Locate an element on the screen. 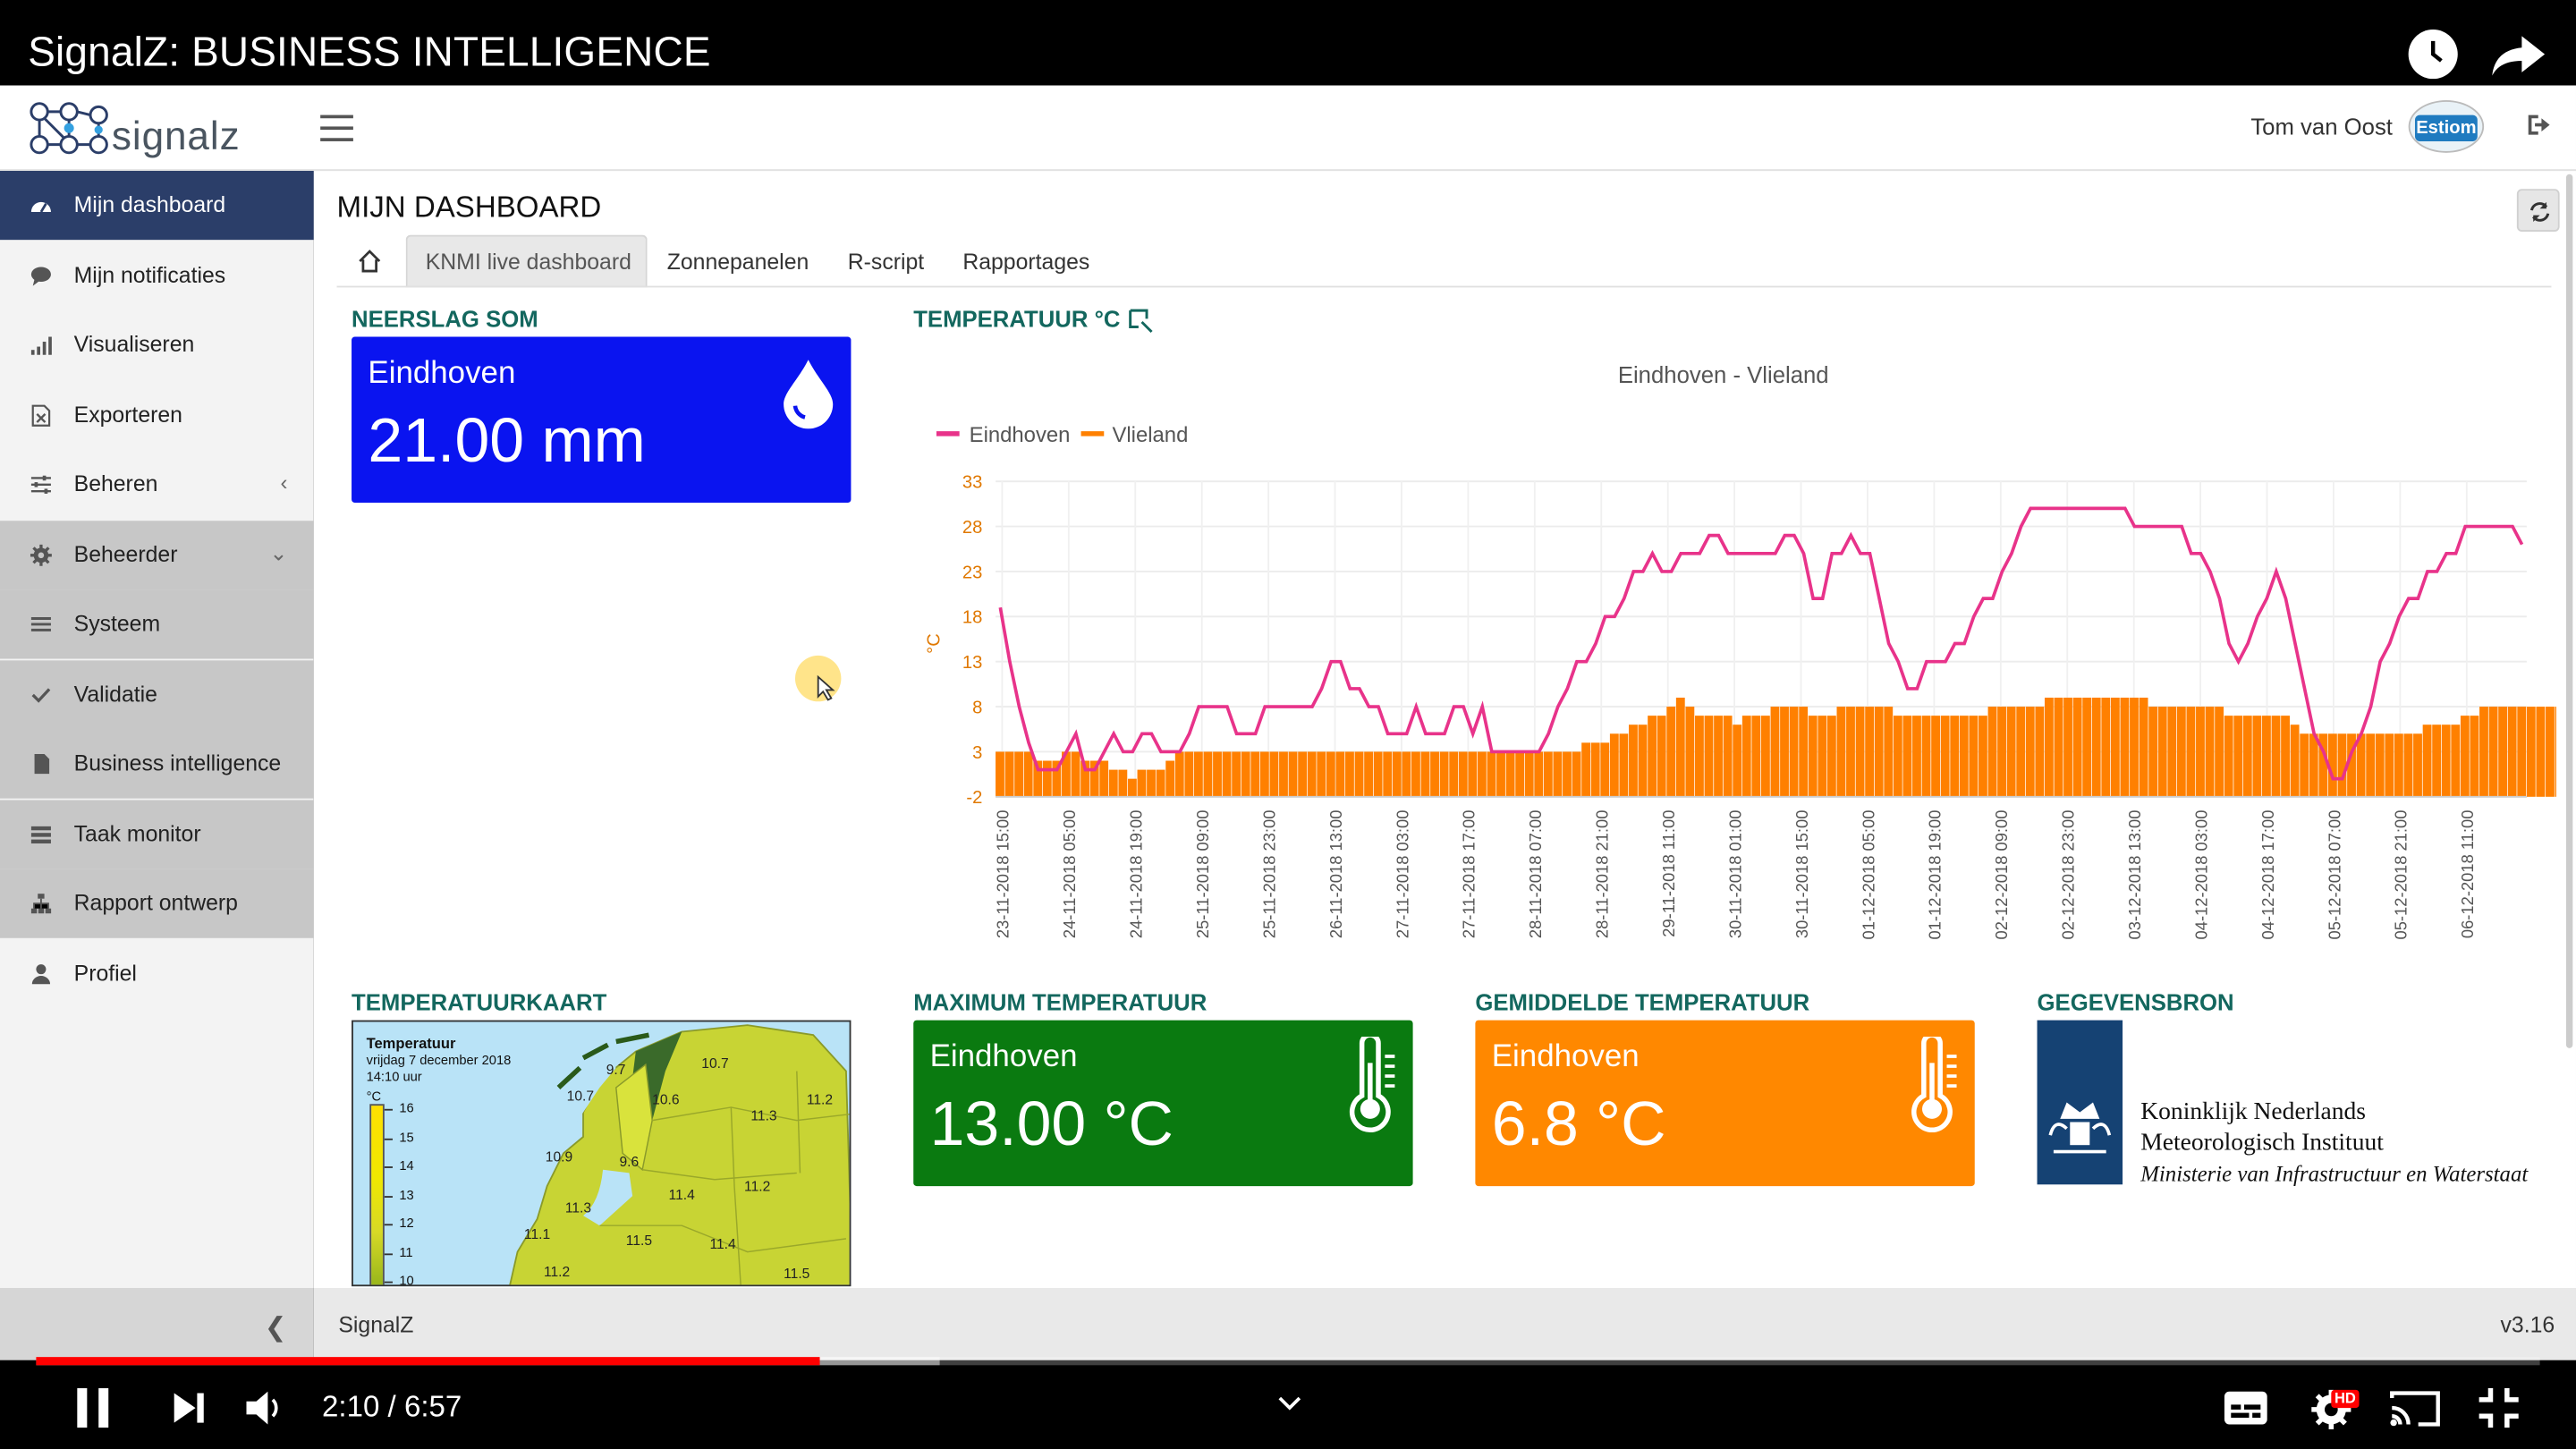  app-logo-text: signalz is located at coordinates (176, 138).